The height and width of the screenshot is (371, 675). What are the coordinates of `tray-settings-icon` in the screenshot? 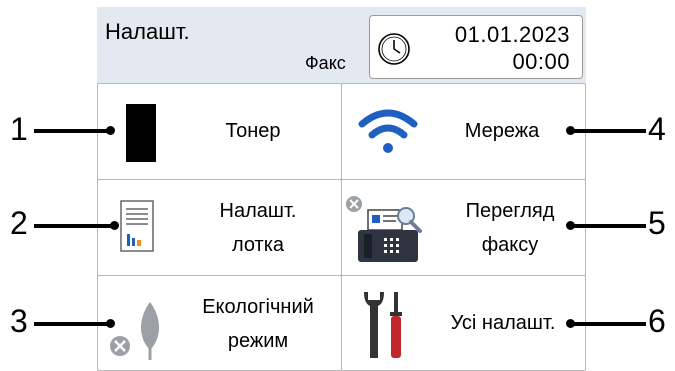 It's located at (137, 226).